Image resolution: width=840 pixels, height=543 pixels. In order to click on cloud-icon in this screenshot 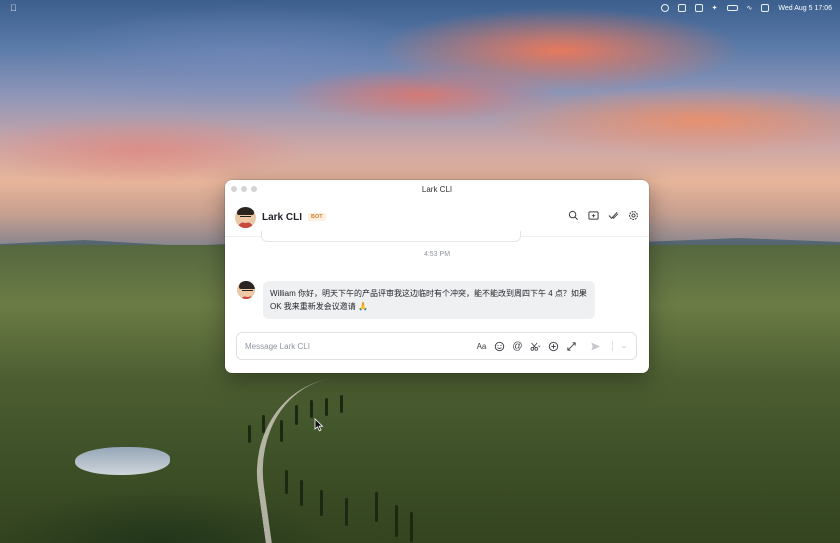, I will do `click(664, 8)`.